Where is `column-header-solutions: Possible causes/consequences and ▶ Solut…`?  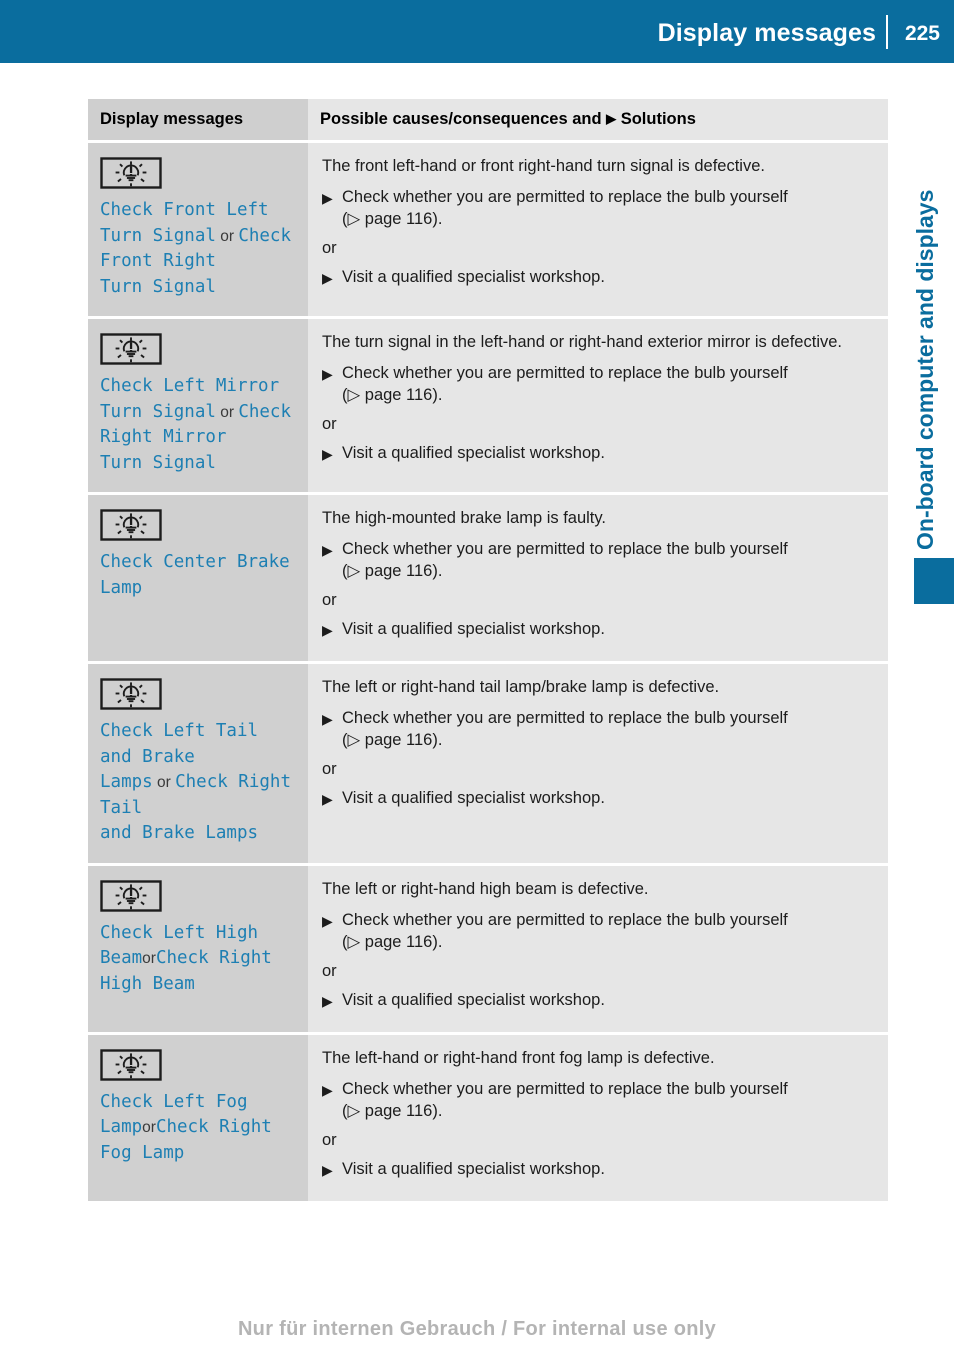
column-header-solutions: Possible causes/consequences and ▶ Solut… is located at coordinates (598, 121).